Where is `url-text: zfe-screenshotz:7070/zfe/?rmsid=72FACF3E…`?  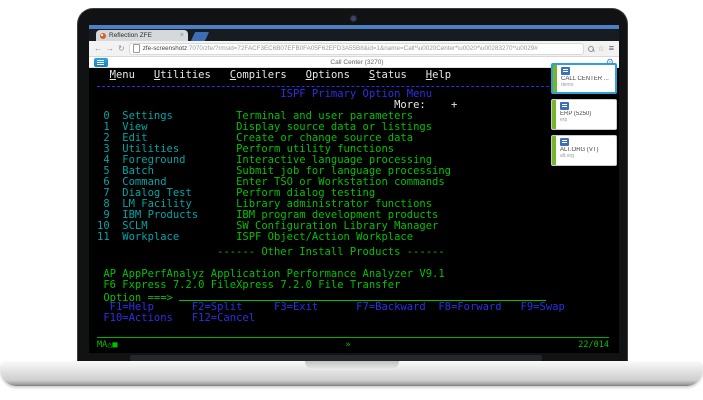
url-text: zfe-screenshotz:7070/zfe/?rmsid=72FACF3E… is located at coordinates (340, 48).